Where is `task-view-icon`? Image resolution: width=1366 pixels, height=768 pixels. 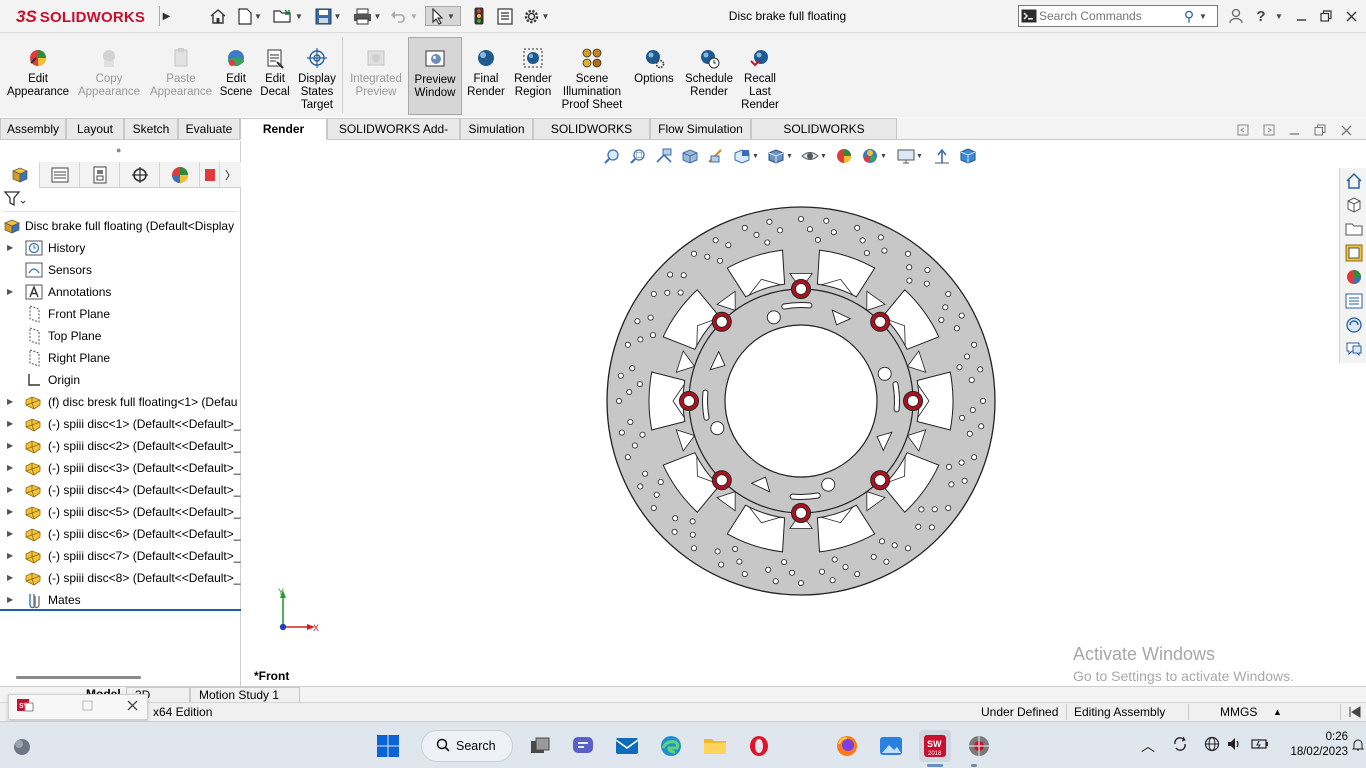
task-view-icon is located at coordinates (540, 746).